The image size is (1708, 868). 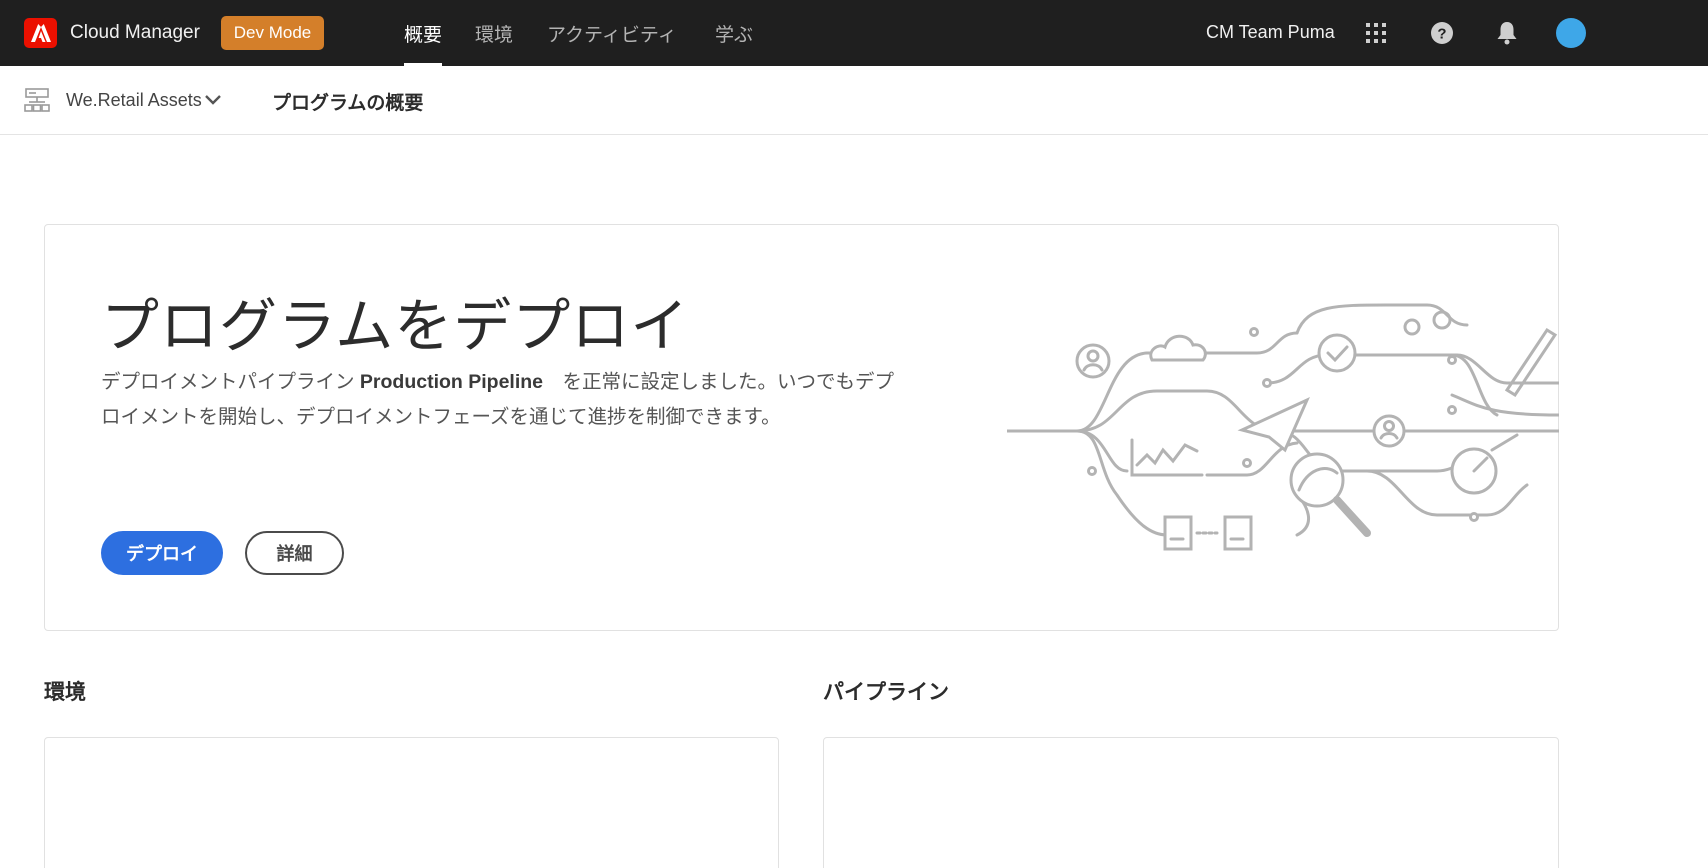 What do you see at coordinates (1507, 33) in the screenshot?
I see `bell-icon` at bounding box center [1507, 33].